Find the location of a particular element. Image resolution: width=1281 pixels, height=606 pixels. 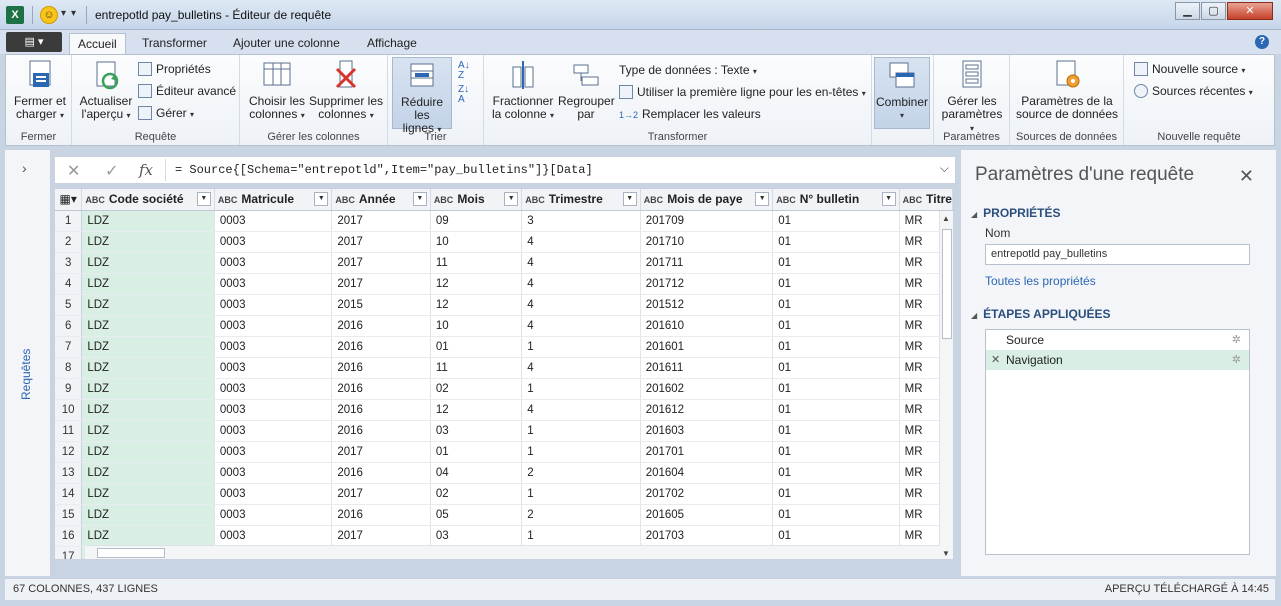

expand-queries-icon: › is located at coordinates (24, 168).